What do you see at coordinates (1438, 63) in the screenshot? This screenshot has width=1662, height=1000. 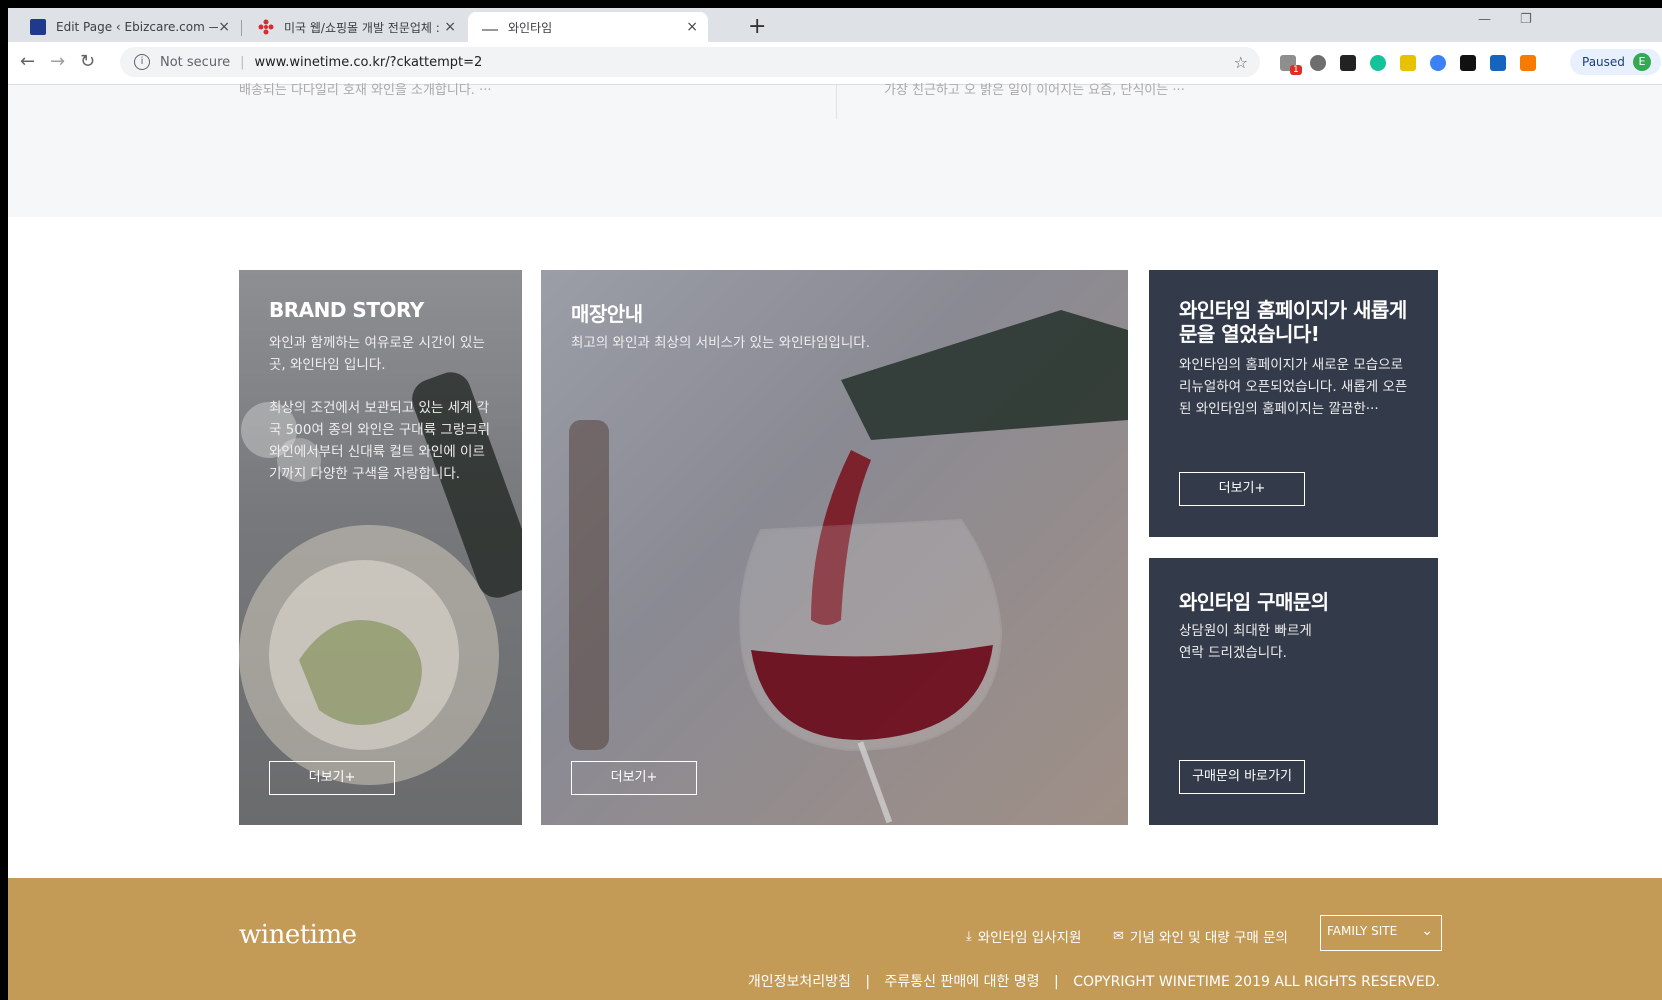 I see `extension-globe-icon` at bounding box center [1438, 63].